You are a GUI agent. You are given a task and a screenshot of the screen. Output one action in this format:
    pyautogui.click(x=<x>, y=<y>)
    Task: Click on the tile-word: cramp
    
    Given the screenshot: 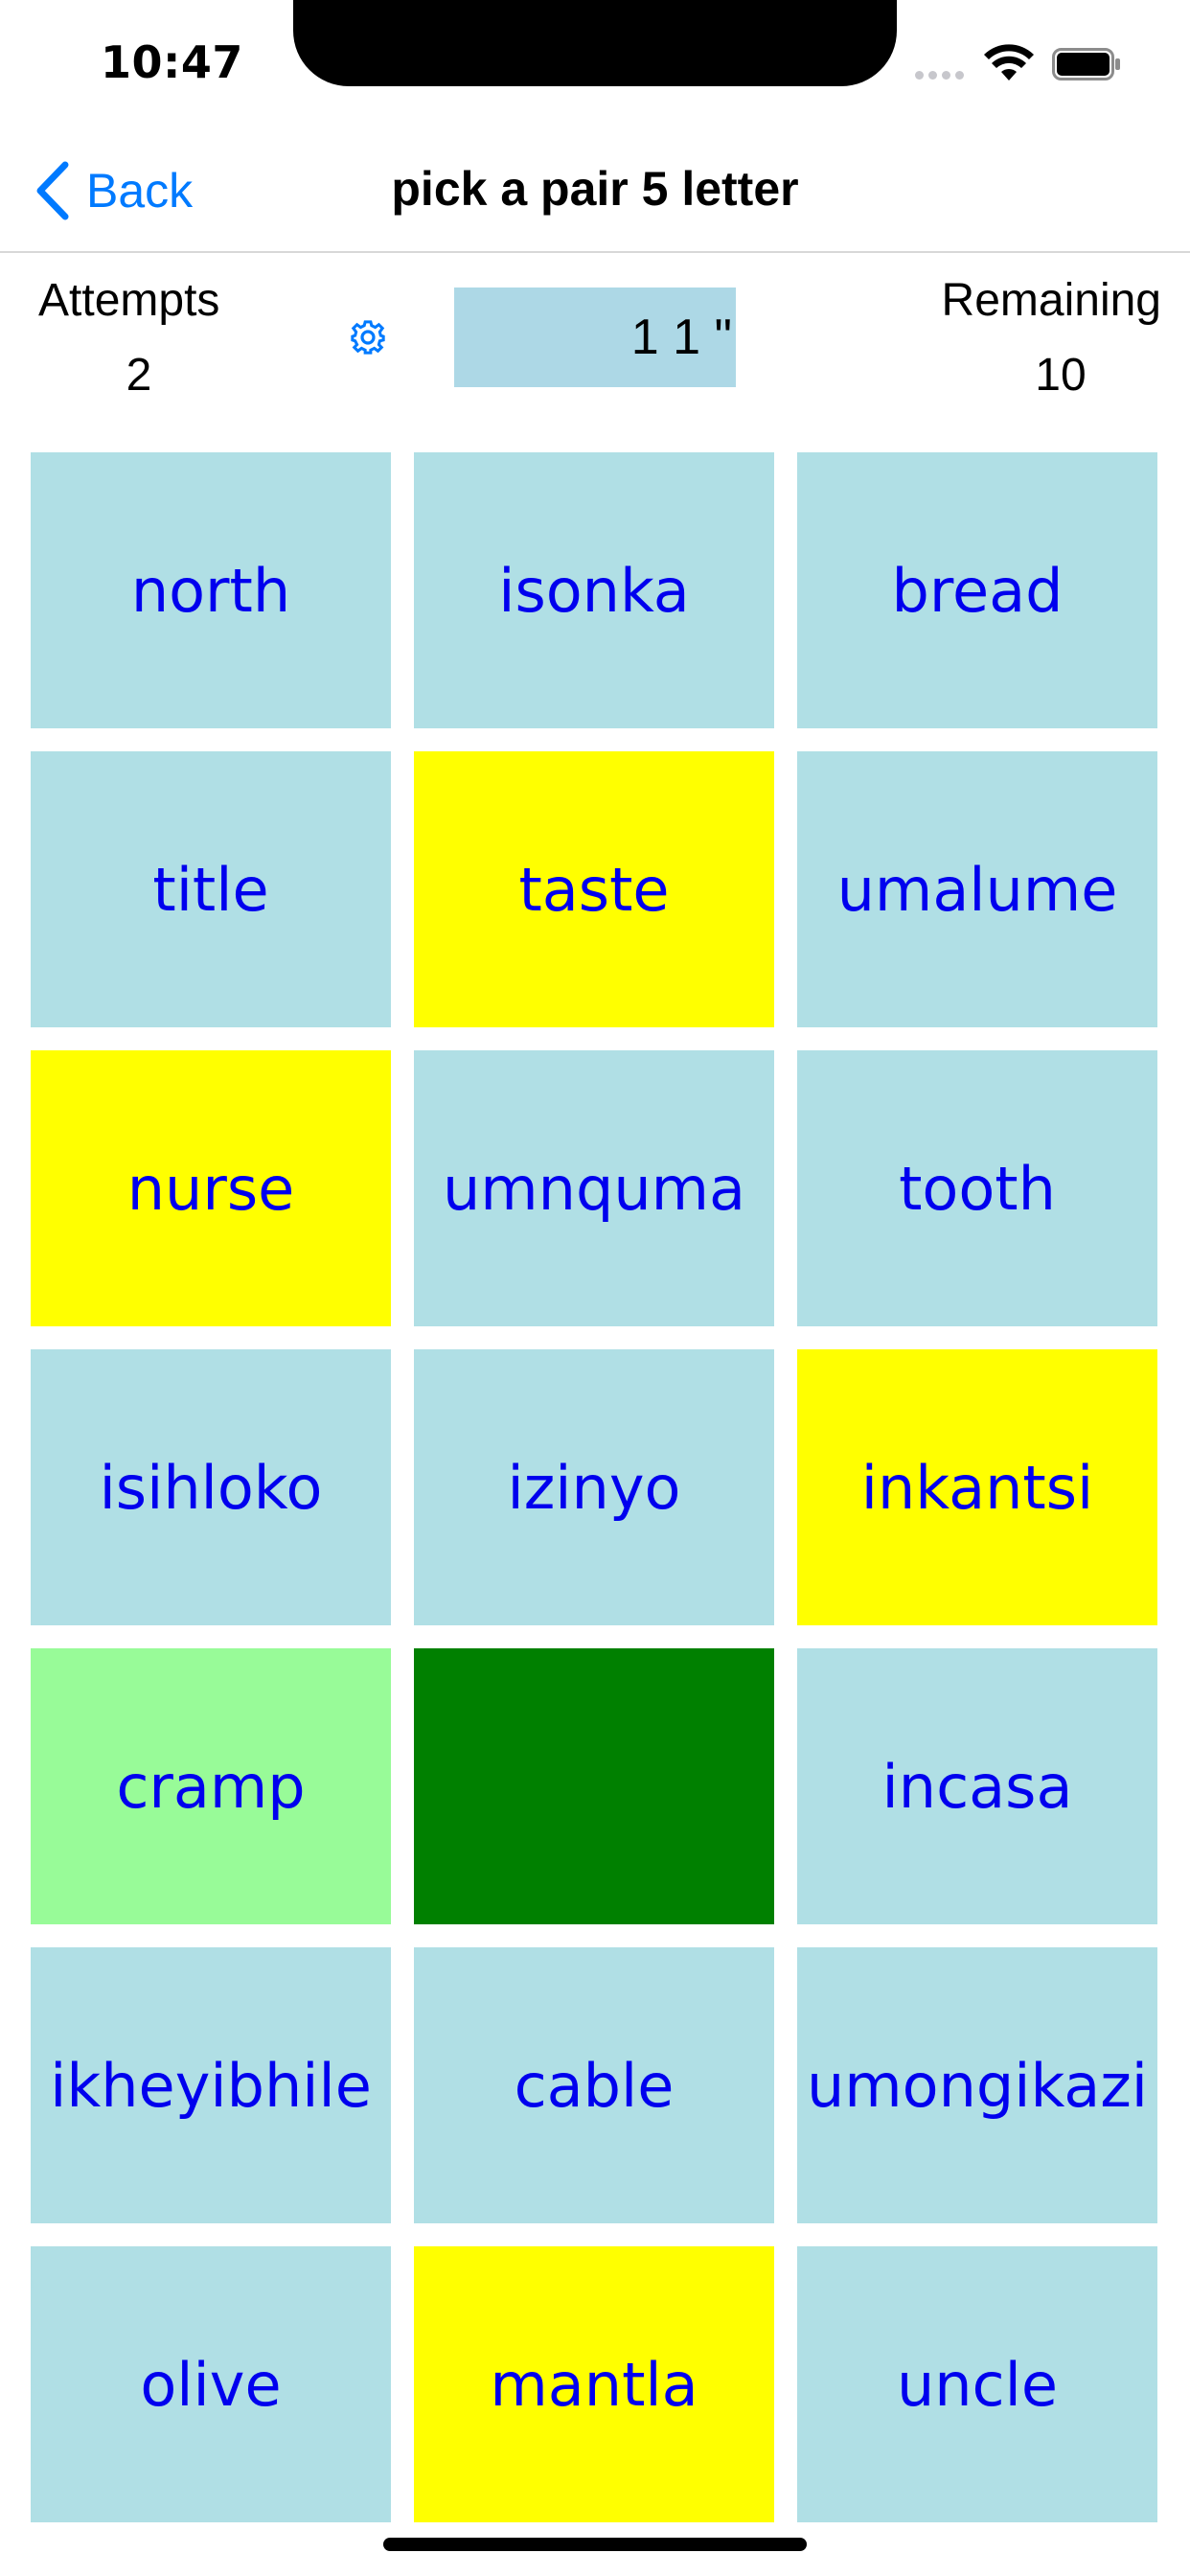 What is the action you would take?
    pyautogui.click(x=211, y=1786)
    